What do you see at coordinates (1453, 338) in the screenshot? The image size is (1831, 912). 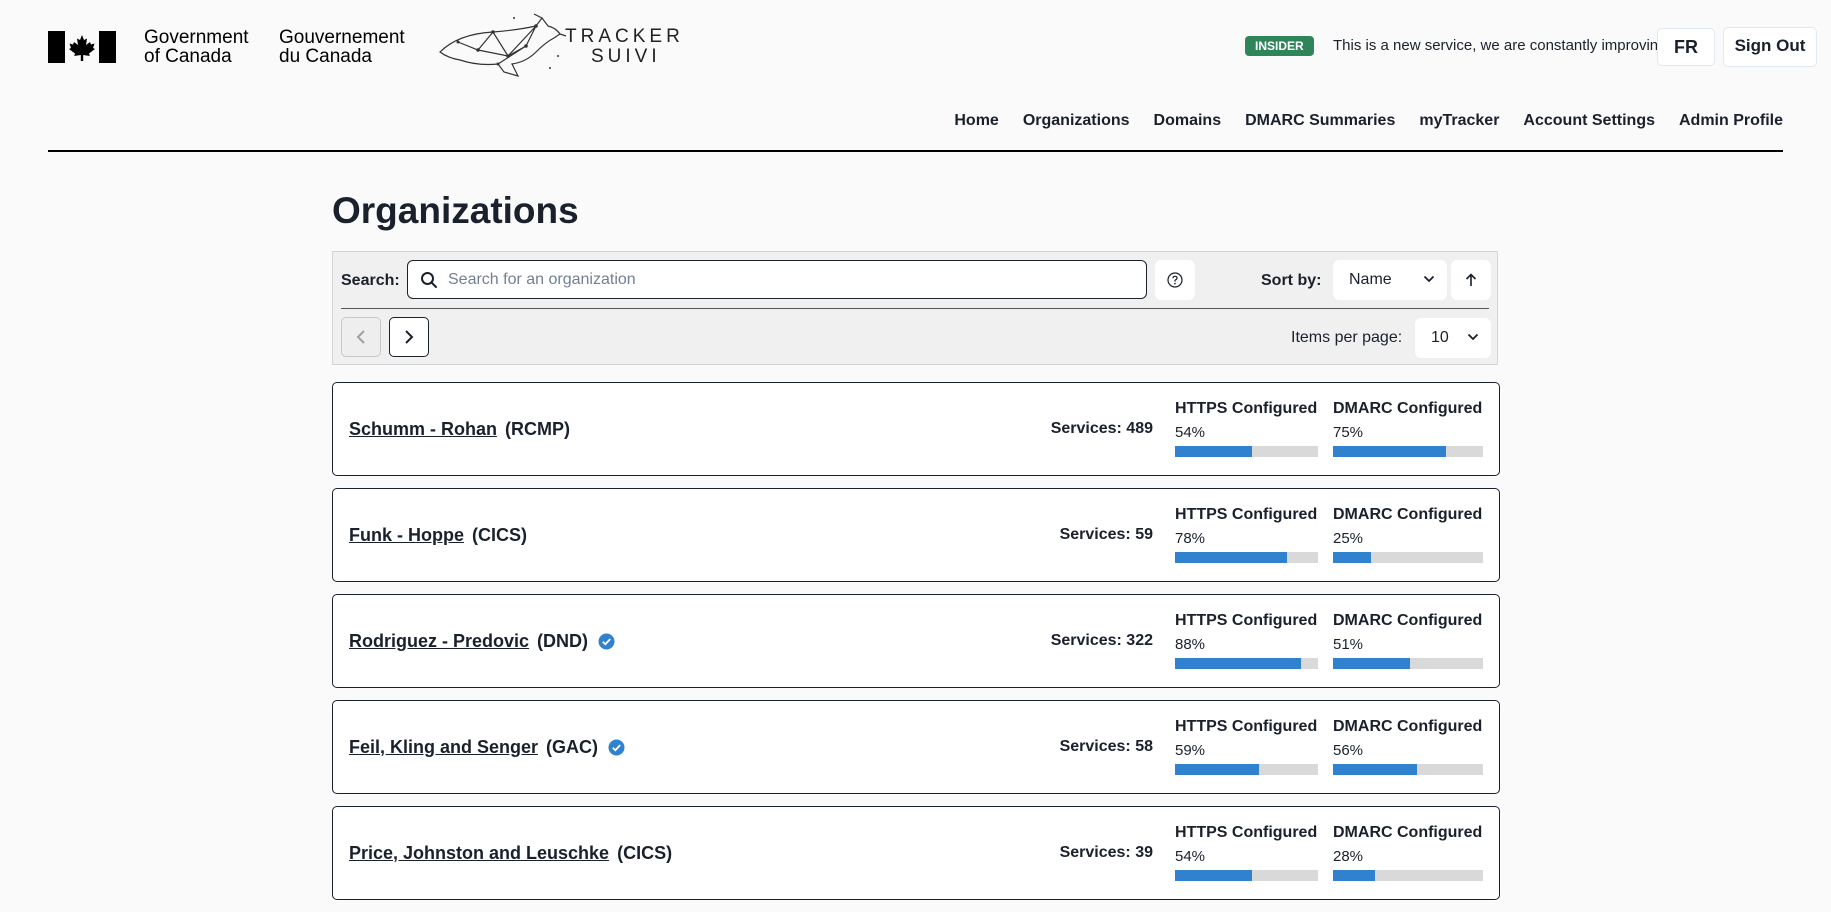 I see `items-per-page-select: 10` at bounding box center [1453, 338].